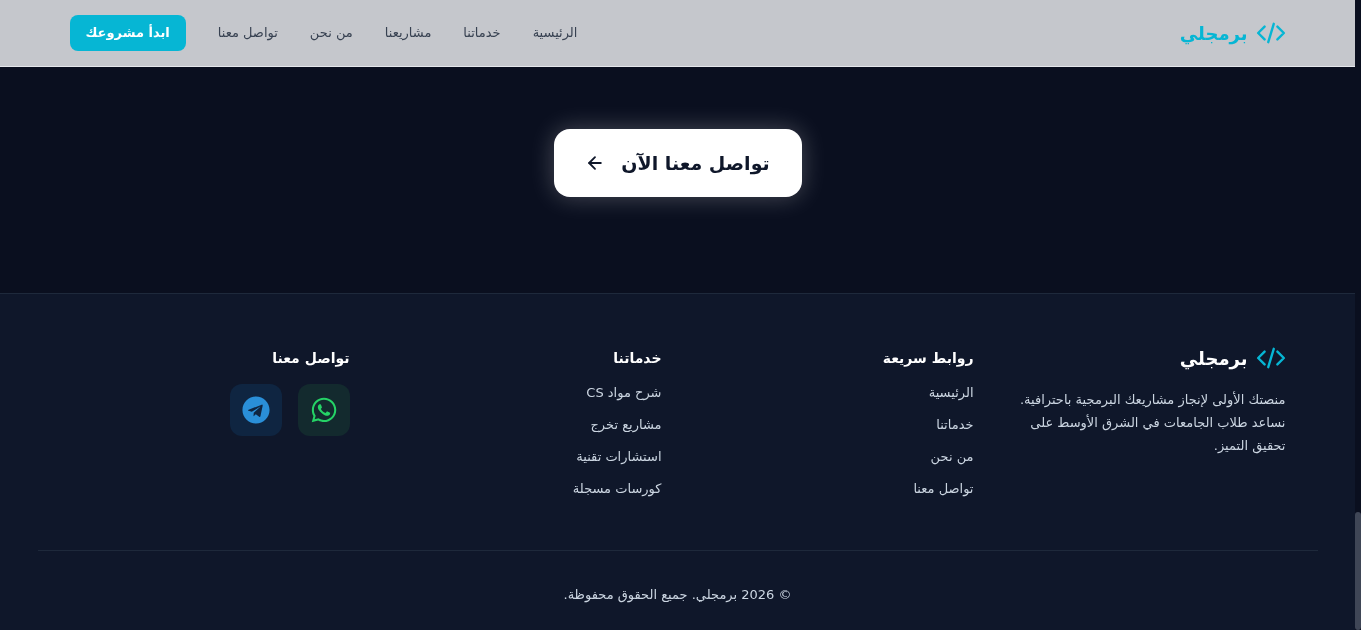 This screenshot has height=630, width=1361. What do you see at coordinates (1152, 423) in the screenshot?
I see `about-text: منصتك الأولى لإنجاز مشاريعك البرمجية باحترافية. نساعد طلاب الجامعات في الشرق الأوسط على تحقيق التميز.` at bounding box center [1152, 423].